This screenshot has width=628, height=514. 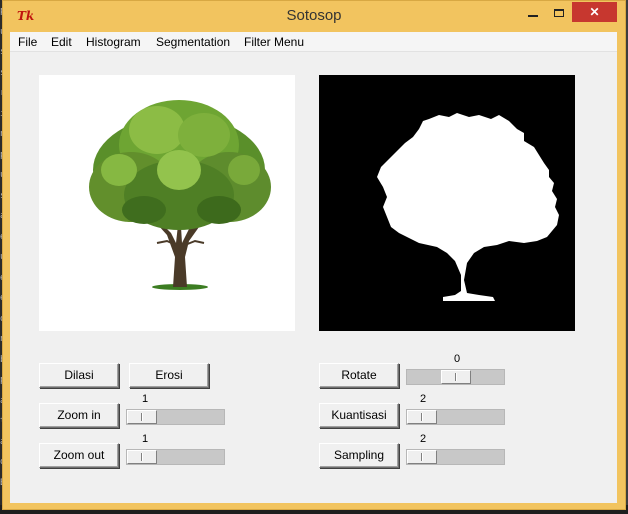 I want to click on kuantisasi-button: Kuantisasi, so click(x=359, y=415).